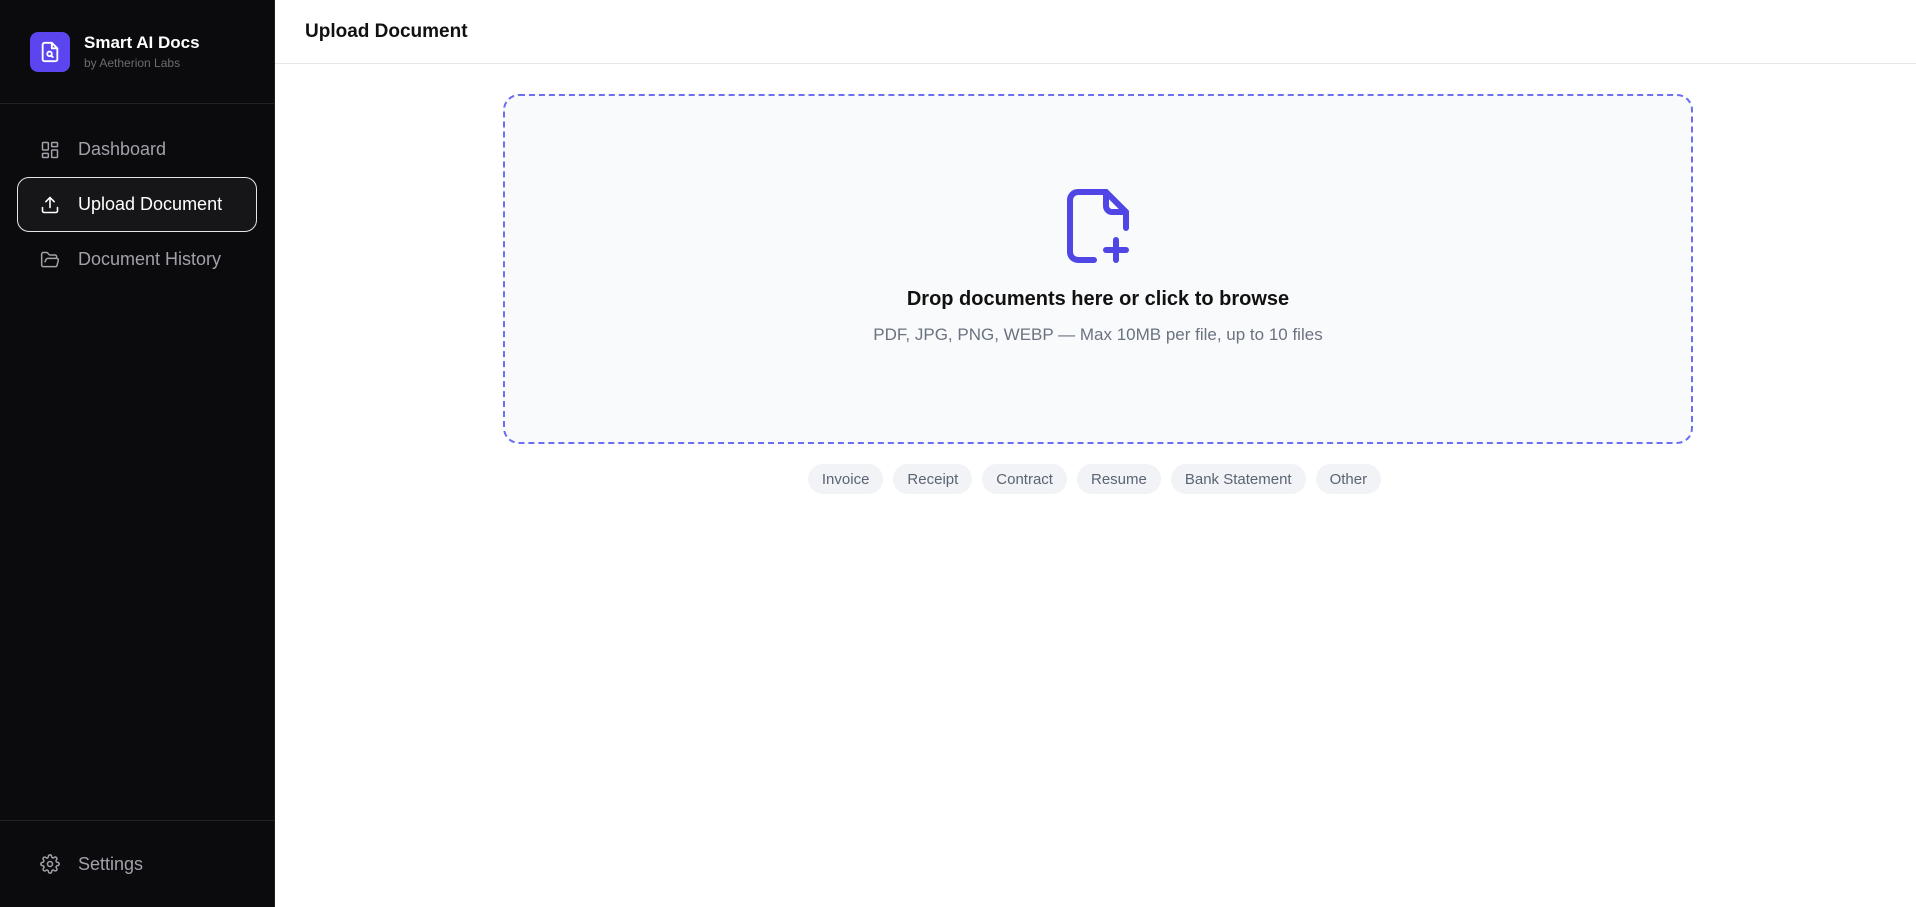 This screenshot has width=1916, height=907. What do you see at coordinates (1098, 226) in the screenshot?
I see `file-plus-icon` at bounding box center [1098, 226].